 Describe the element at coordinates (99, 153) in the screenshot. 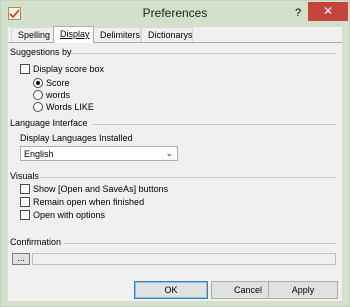

I see `language-select: English ⌄` at that location.